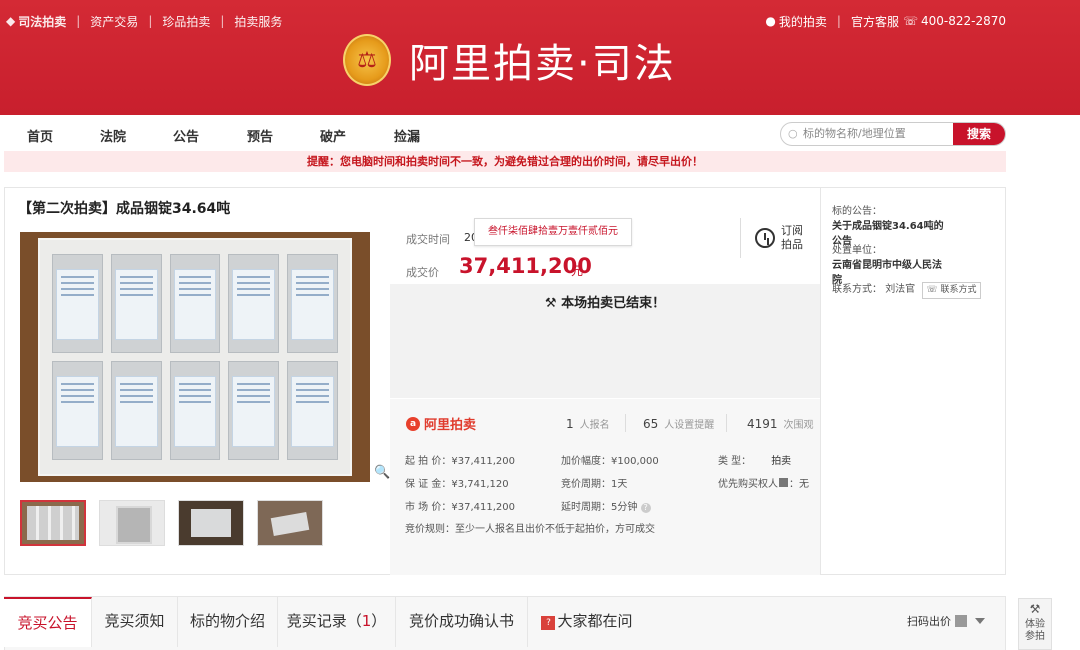 This screenshot has width=1080, height=650. I want to click on search-icon: ○, so click(793, 133).